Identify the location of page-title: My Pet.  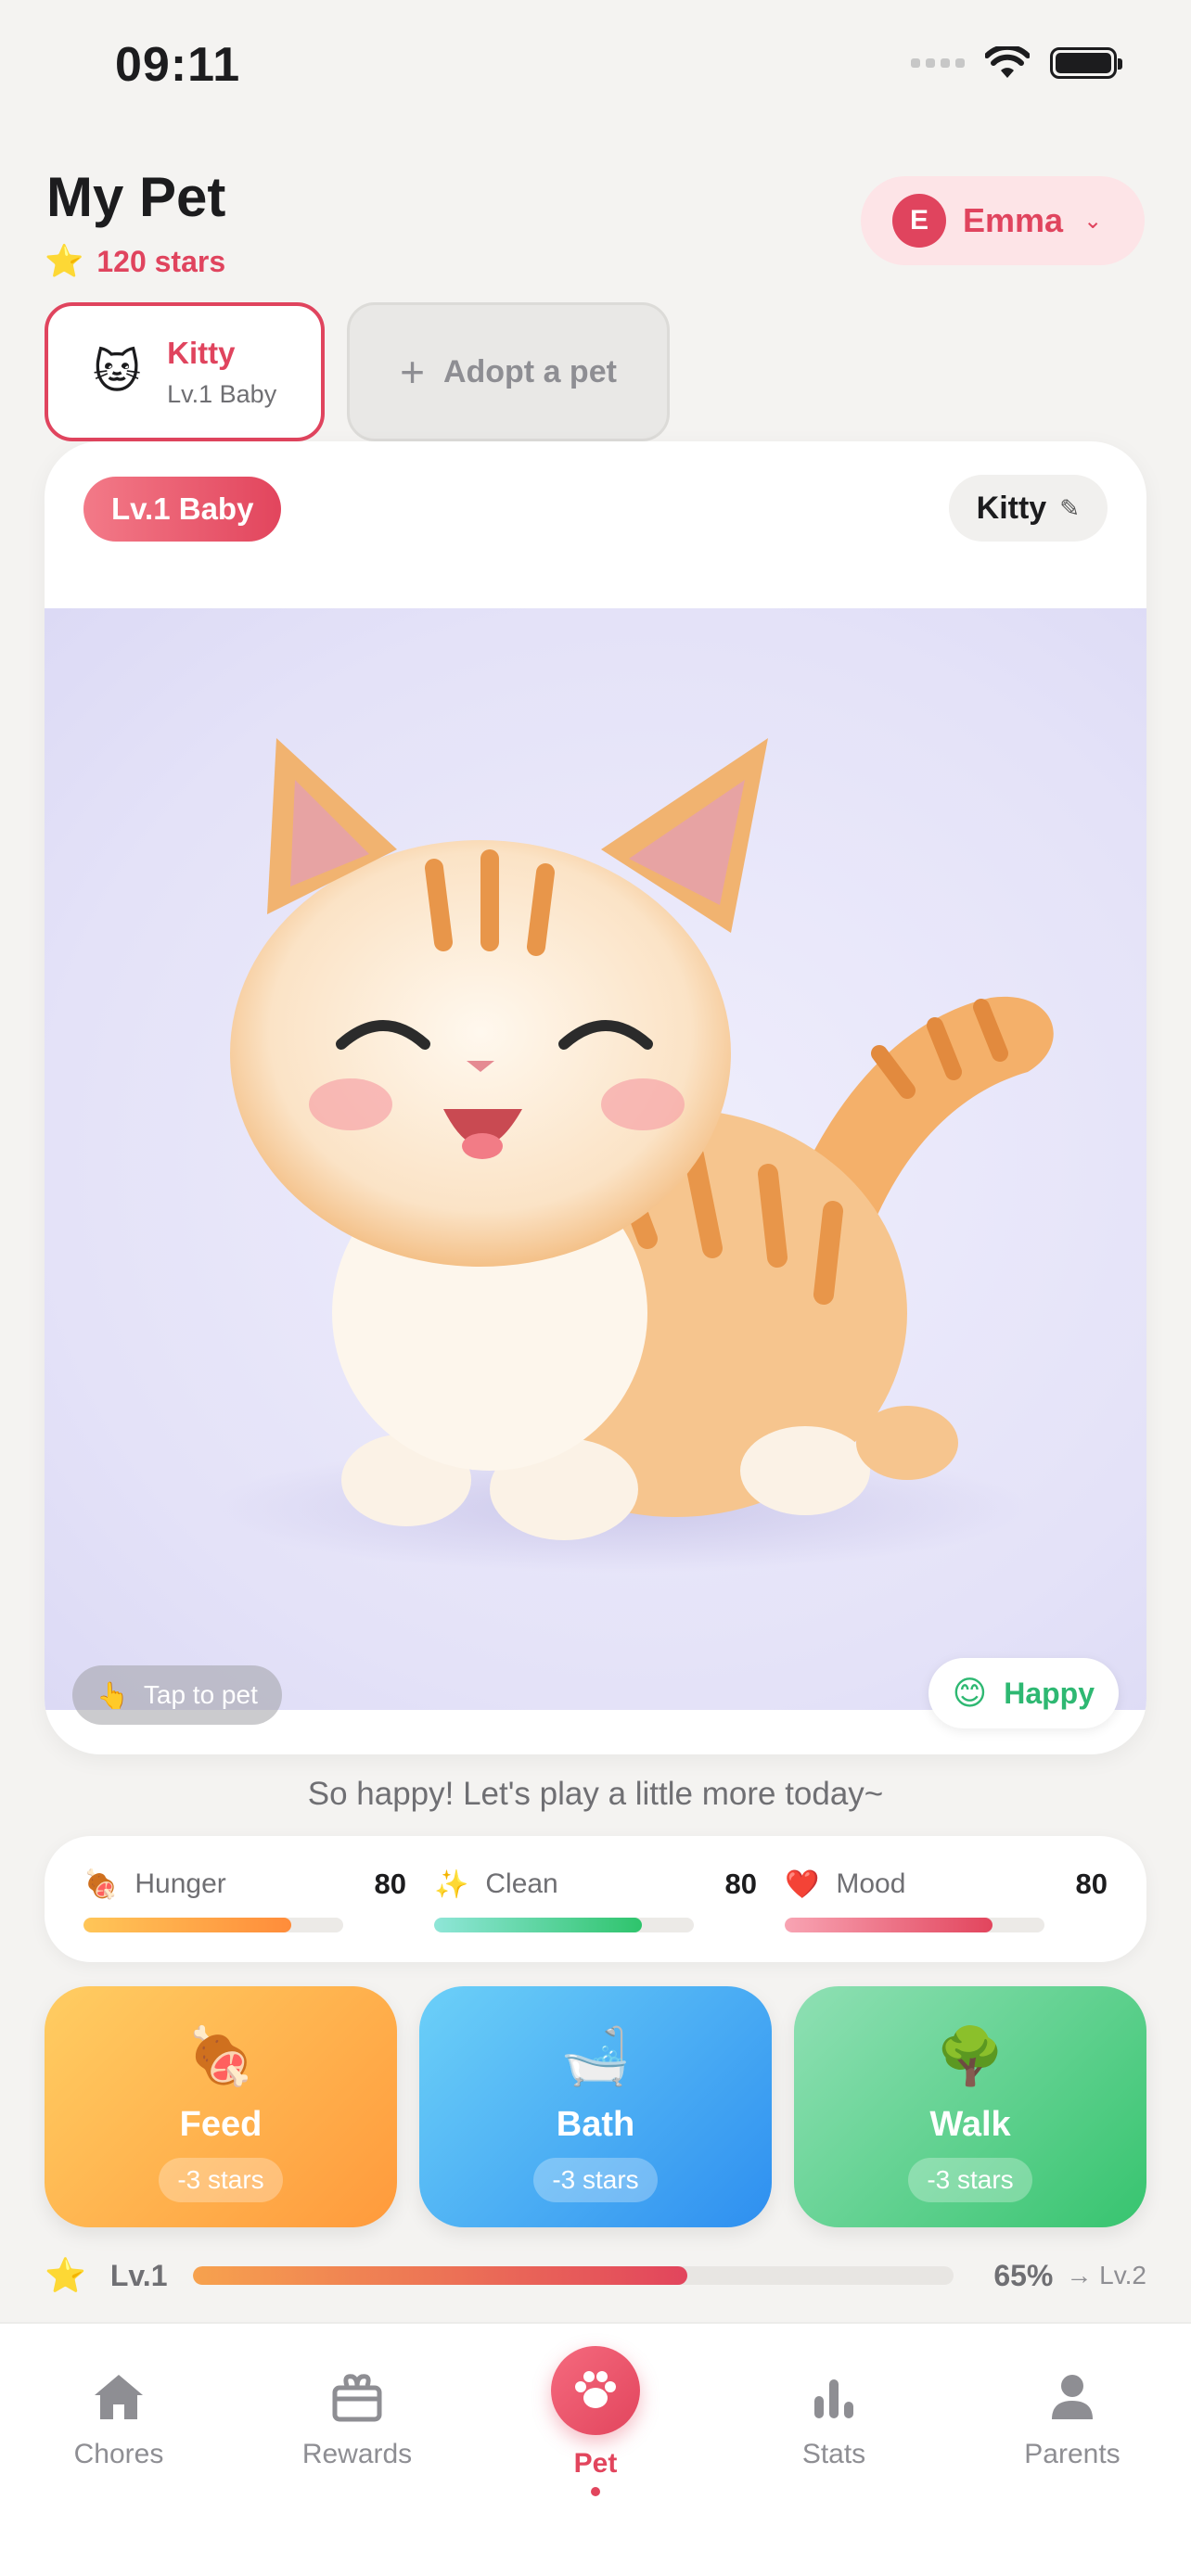
(136, 197).